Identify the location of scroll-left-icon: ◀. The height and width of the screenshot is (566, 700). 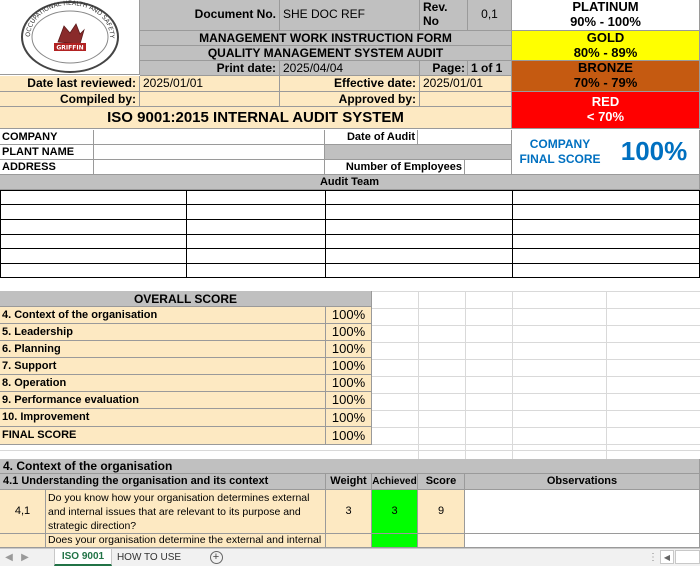
(9, 557).